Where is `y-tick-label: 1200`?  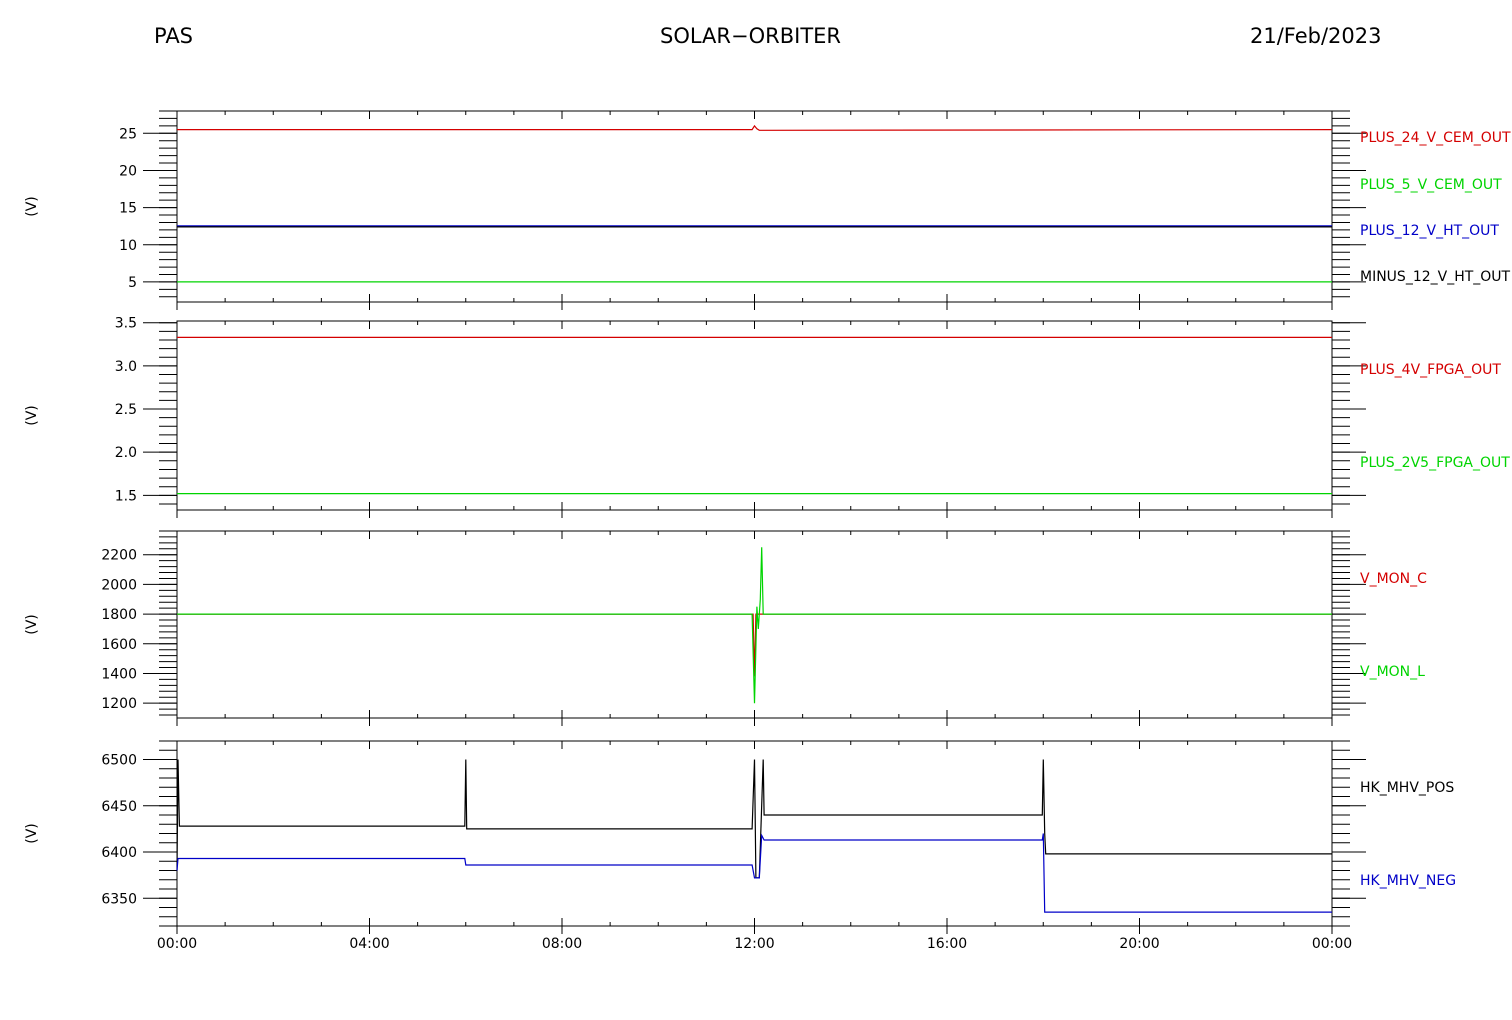
y-tick-label: 1200 is located at coordinates (119, 704).